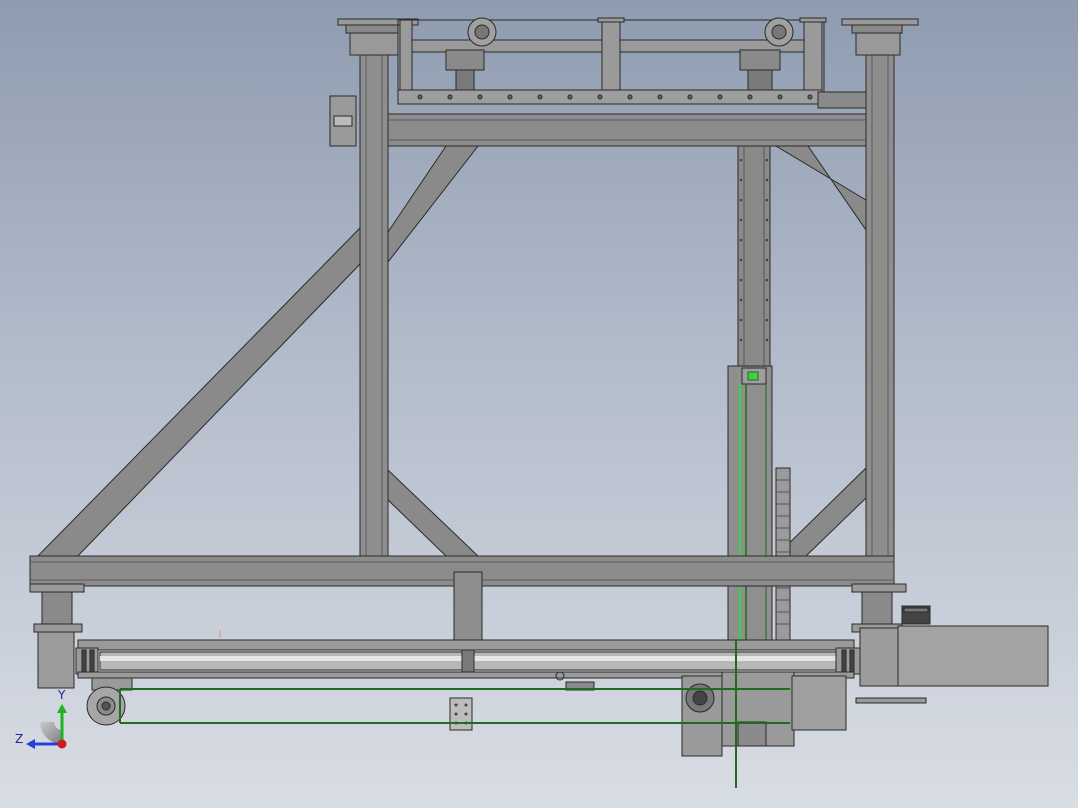  Describe the element at coordinates (880, 22) in the screenshot. I see `right-top-plate` at that location.